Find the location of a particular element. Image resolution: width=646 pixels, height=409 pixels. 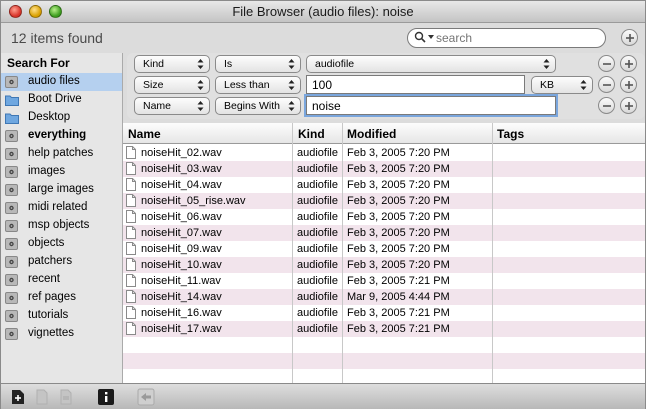

minus-icon is located at coordinates (607, 64).